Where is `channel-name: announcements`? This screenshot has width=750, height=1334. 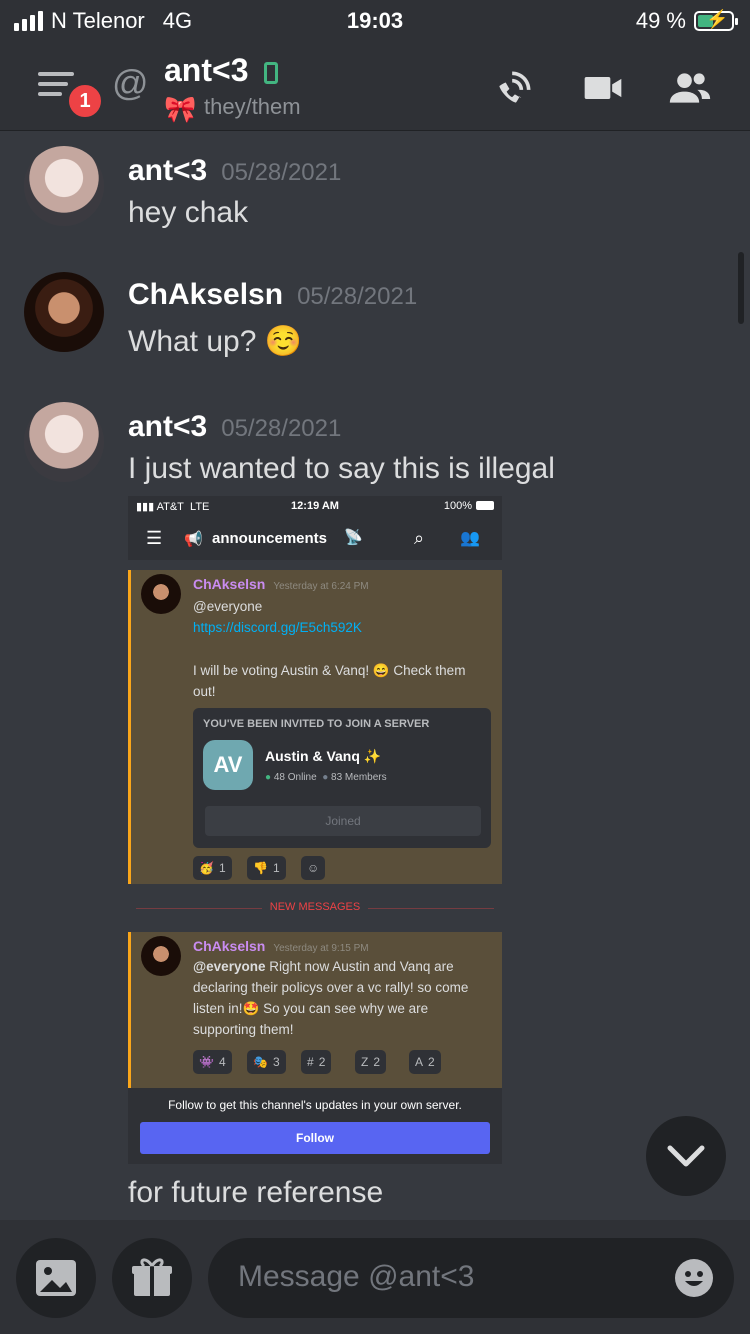
channel-name: announcements is located at coordinates (270, 538).